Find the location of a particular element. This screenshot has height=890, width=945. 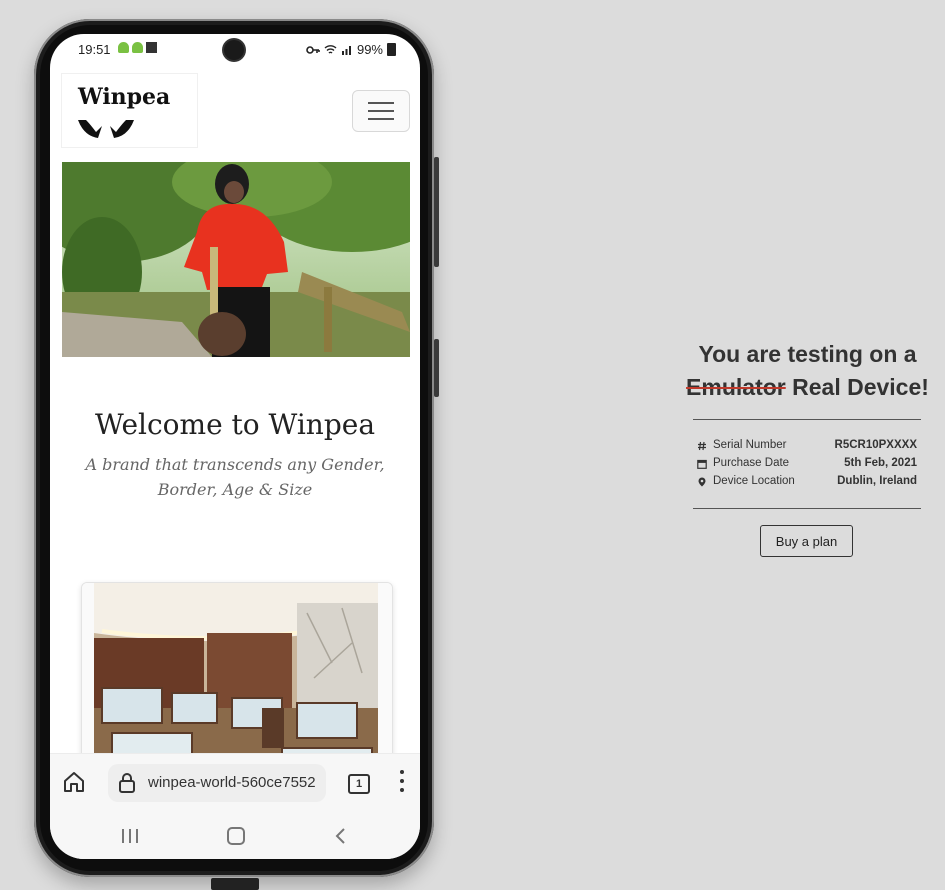

recents-icon is located at coordinates (131, 836).